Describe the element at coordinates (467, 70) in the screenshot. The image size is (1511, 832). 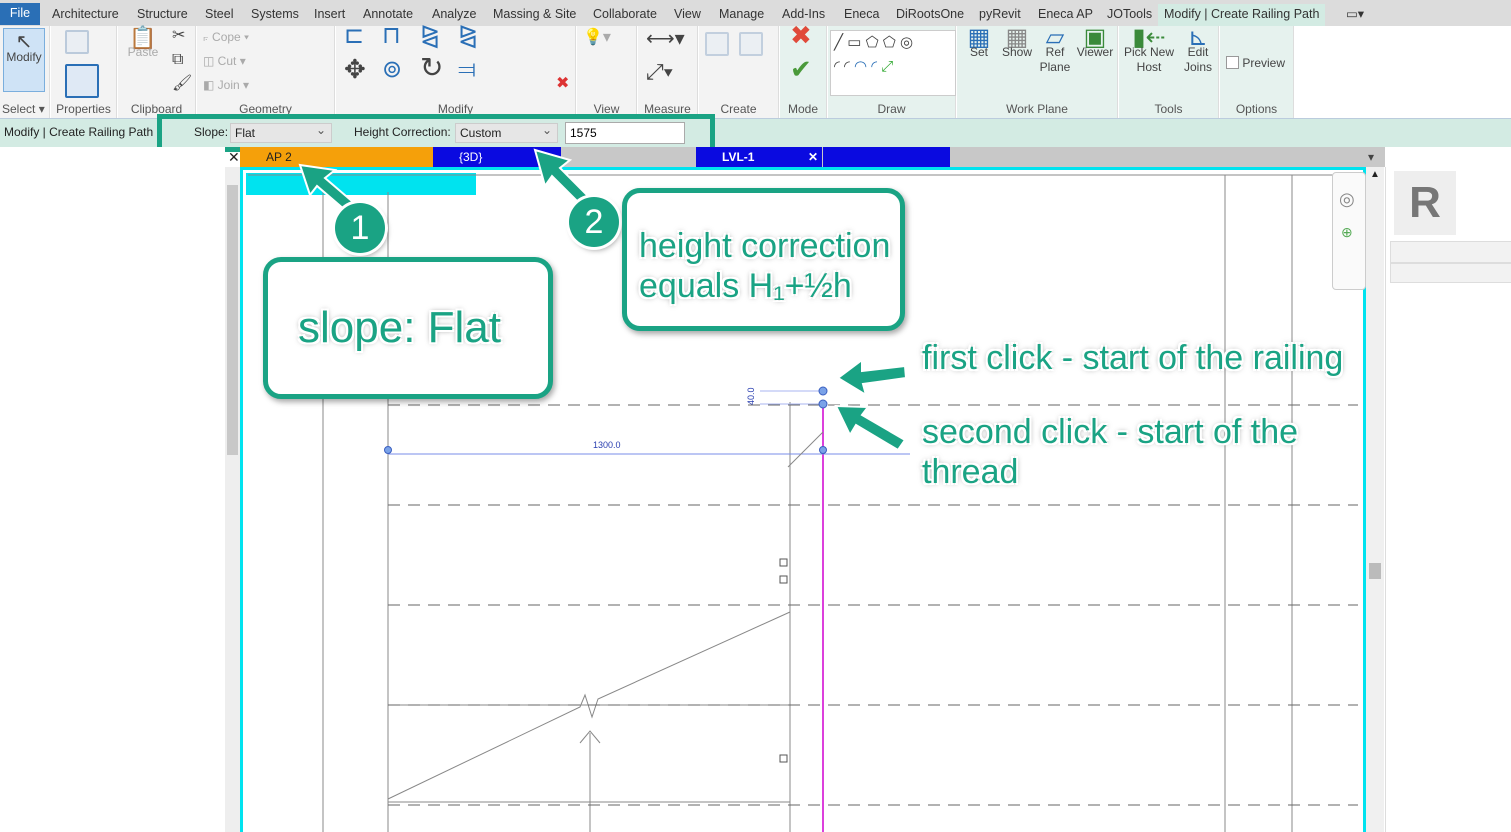
I see `trim-icon: ⫤` at that location.